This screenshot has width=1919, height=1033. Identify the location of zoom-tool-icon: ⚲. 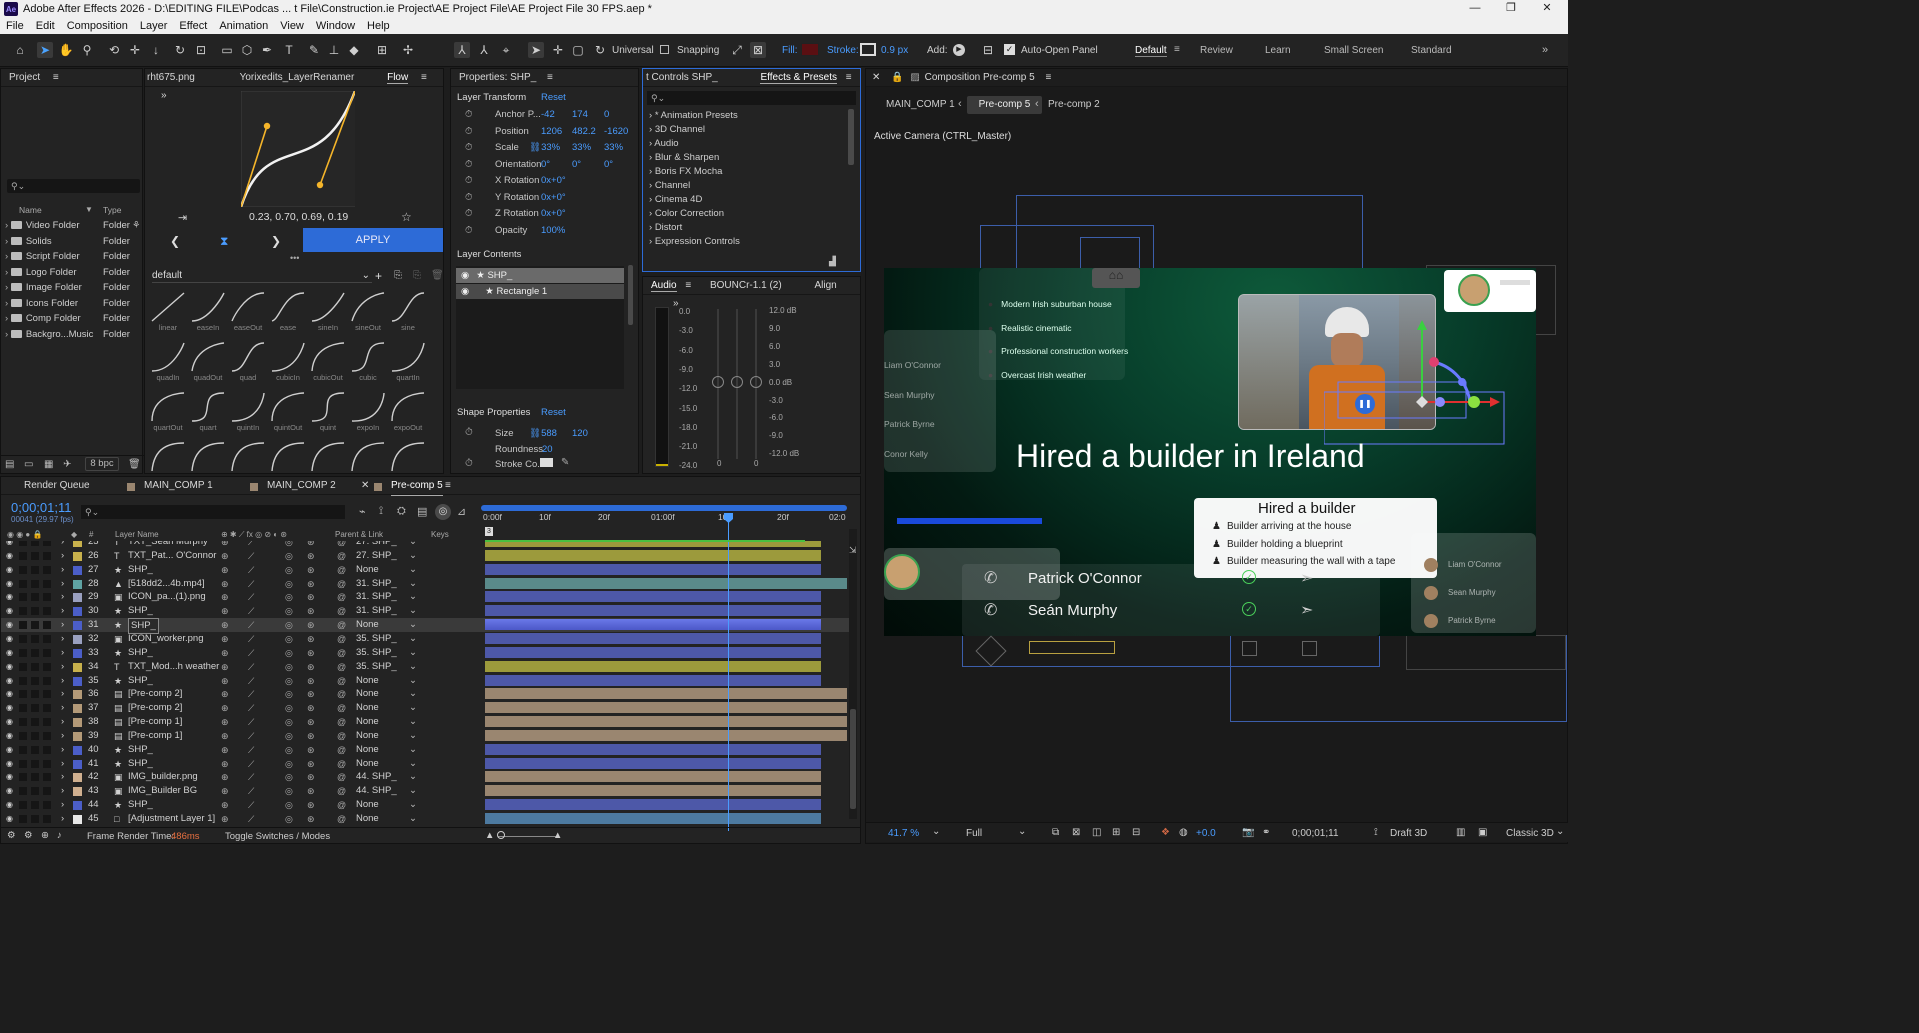
(87, 50).